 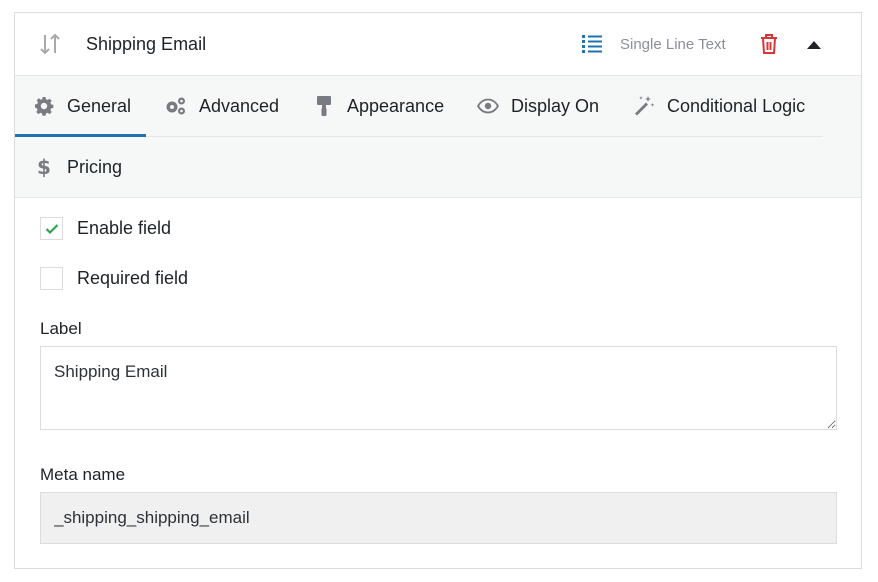 I want to click on tab-label: Pricing, so click(x=95, y=166).